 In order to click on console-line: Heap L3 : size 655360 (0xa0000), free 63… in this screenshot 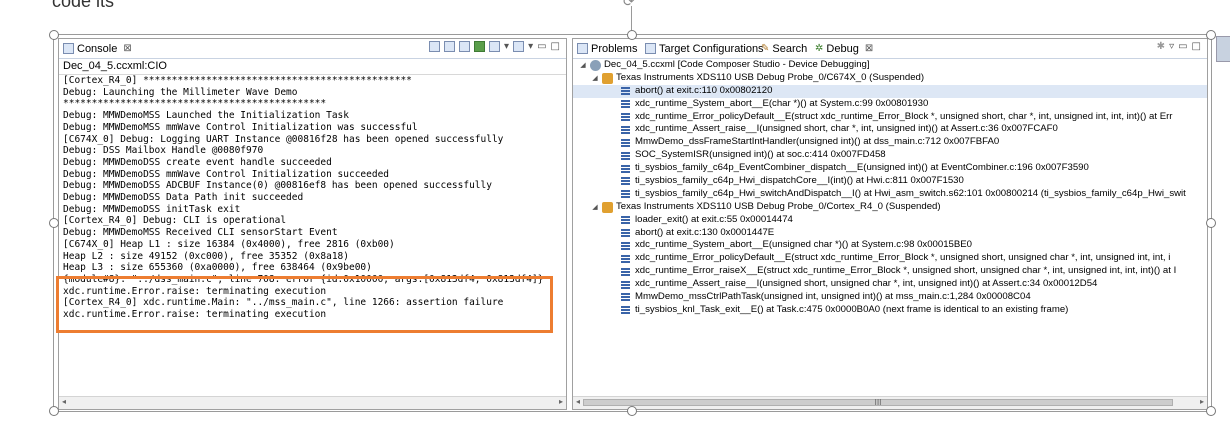, I will do `click(217, 268)`.